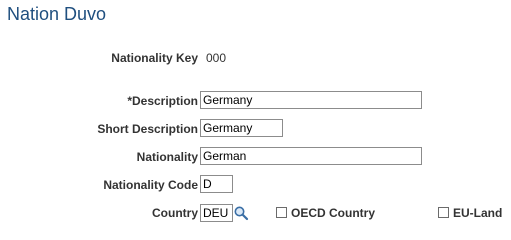  I want to click on short-description-field: Germany, so click(241, 128).